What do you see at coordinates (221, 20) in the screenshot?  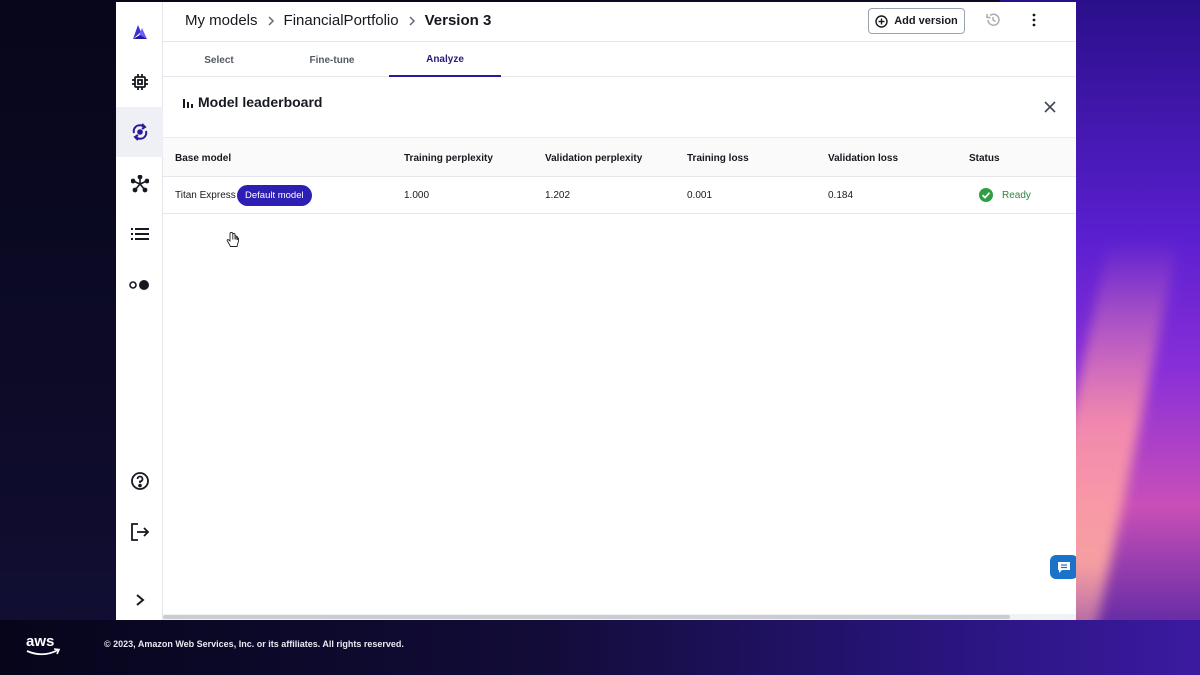 I see `breadcrumb-my-models: My models` at bounding box center [221, 20].